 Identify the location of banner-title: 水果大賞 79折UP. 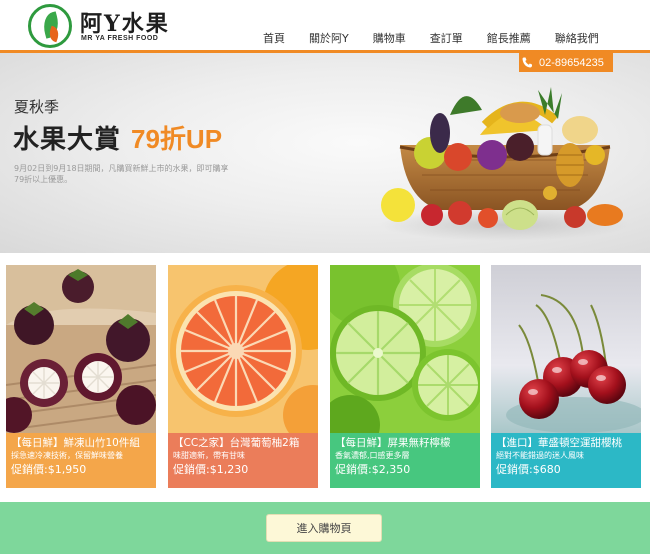
(117, 137).